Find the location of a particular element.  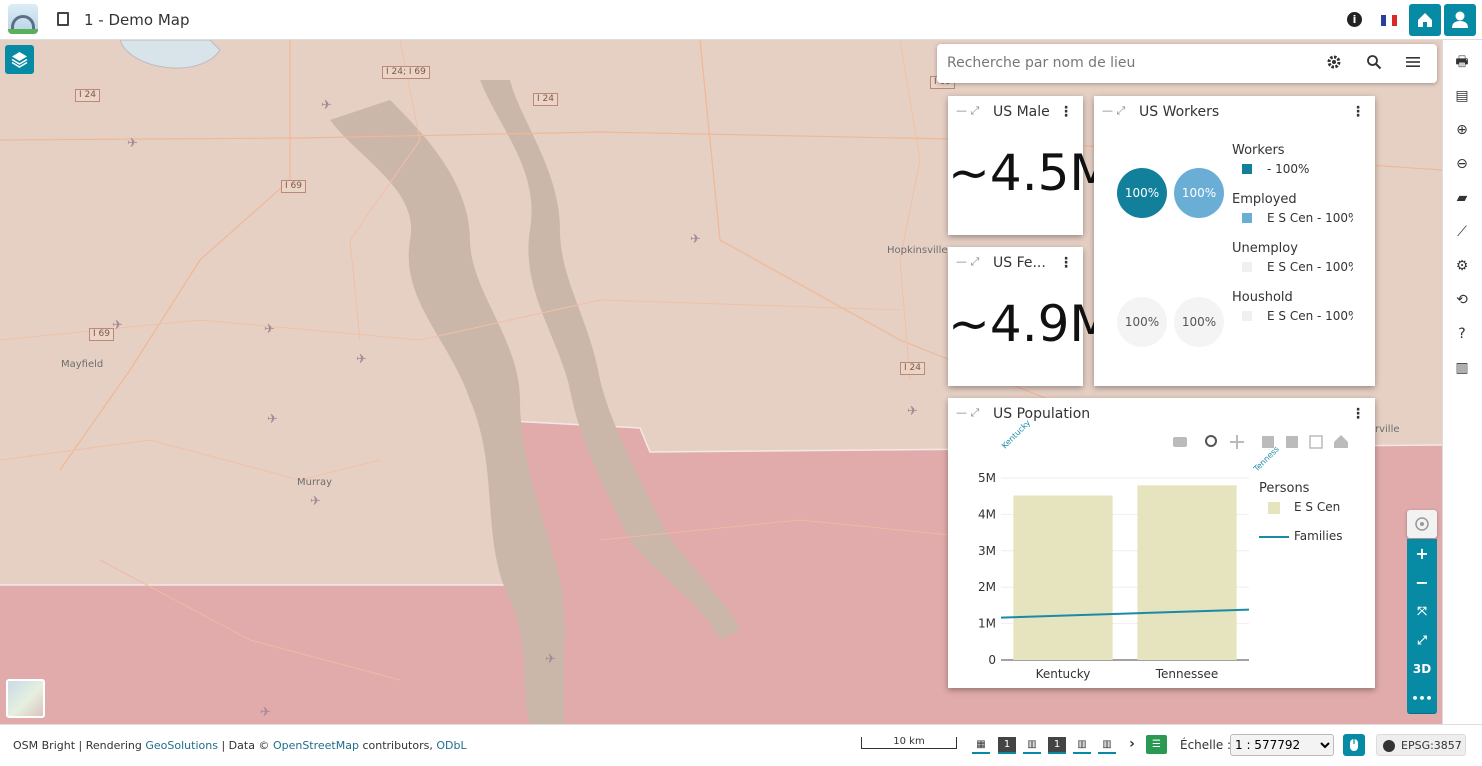

pan-icon is located at coordinates (1237, 442).